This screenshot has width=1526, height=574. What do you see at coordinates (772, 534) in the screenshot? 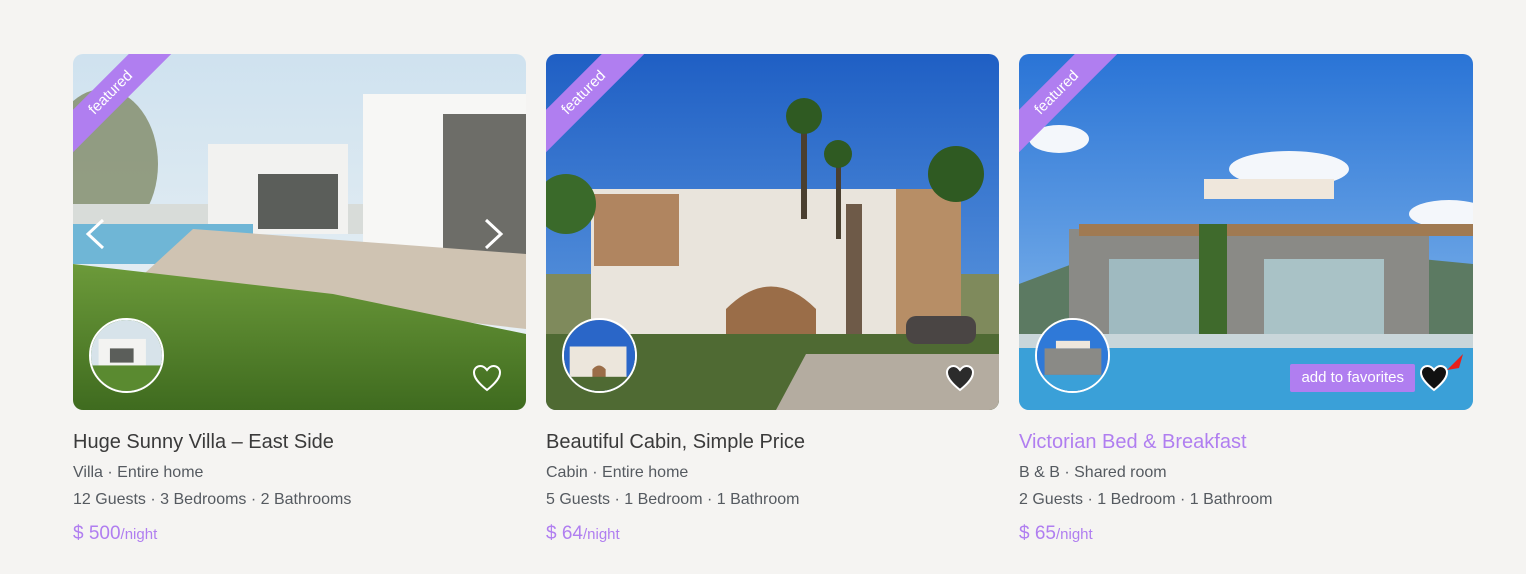
I see `listing-price: $ 64/night` at bounding box center [772, 534].